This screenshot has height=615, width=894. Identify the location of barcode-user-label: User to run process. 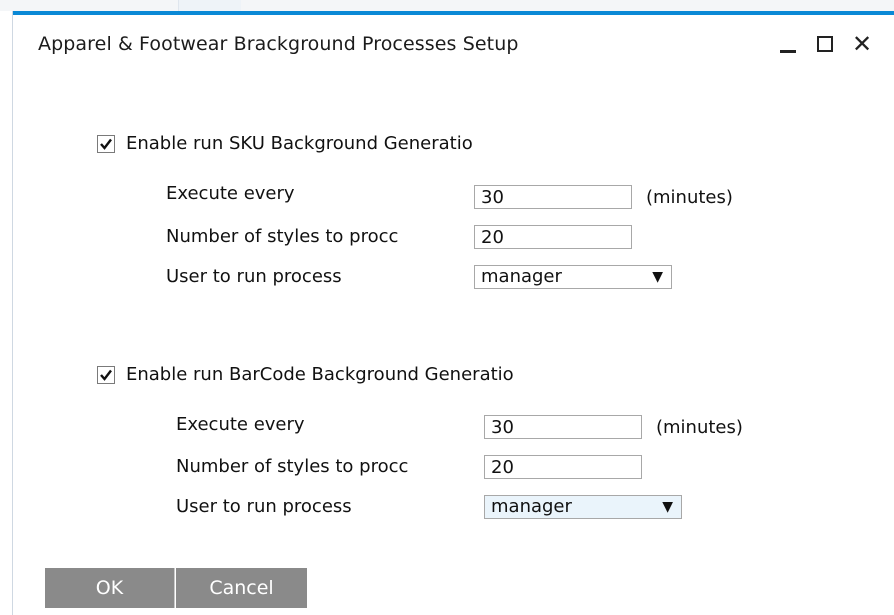
(264, 506).